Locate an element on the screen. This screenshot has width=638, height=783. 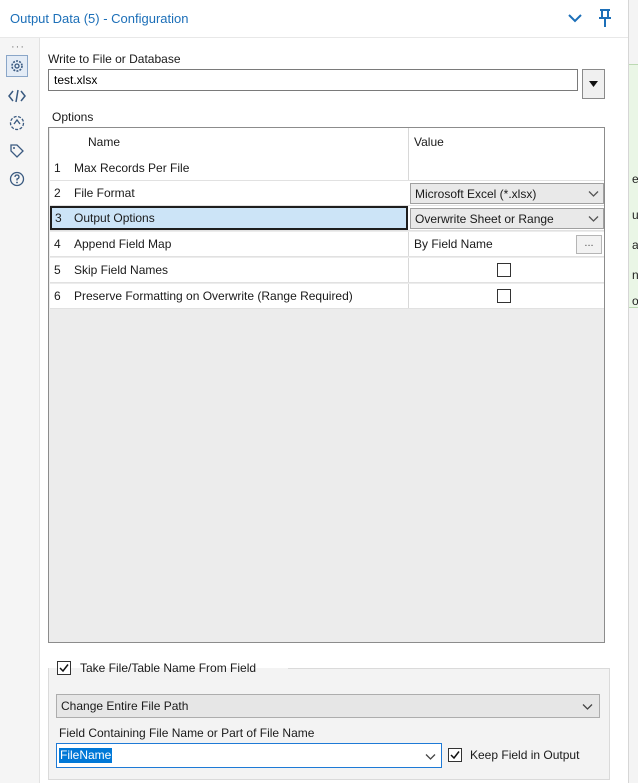
option-value-input is located at coordinates (506, 168).